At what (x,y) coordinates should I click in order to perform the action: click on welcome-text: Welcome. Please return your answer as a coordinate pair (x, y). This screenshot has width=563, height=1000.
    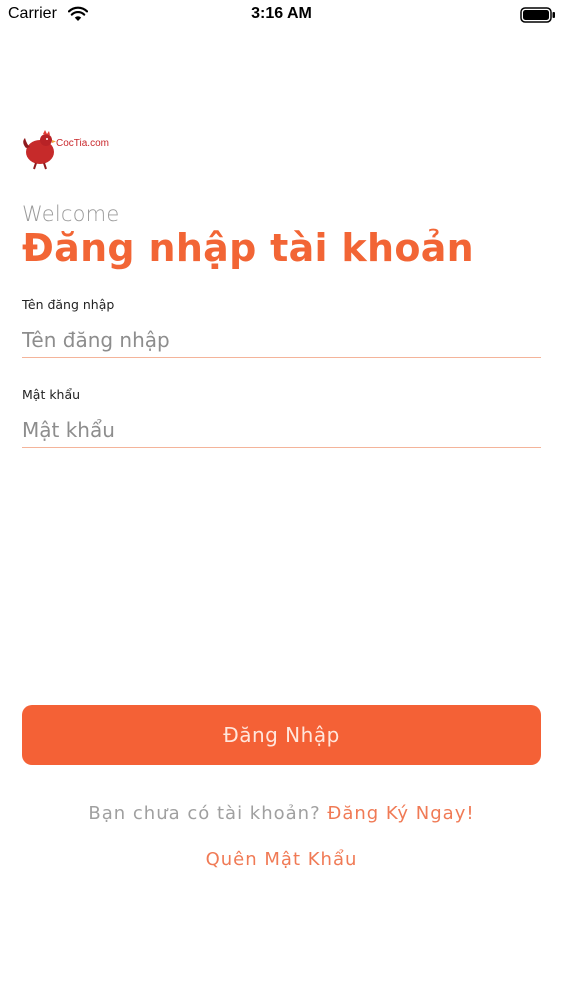
    Looking at the image, I should click on (71, 214).